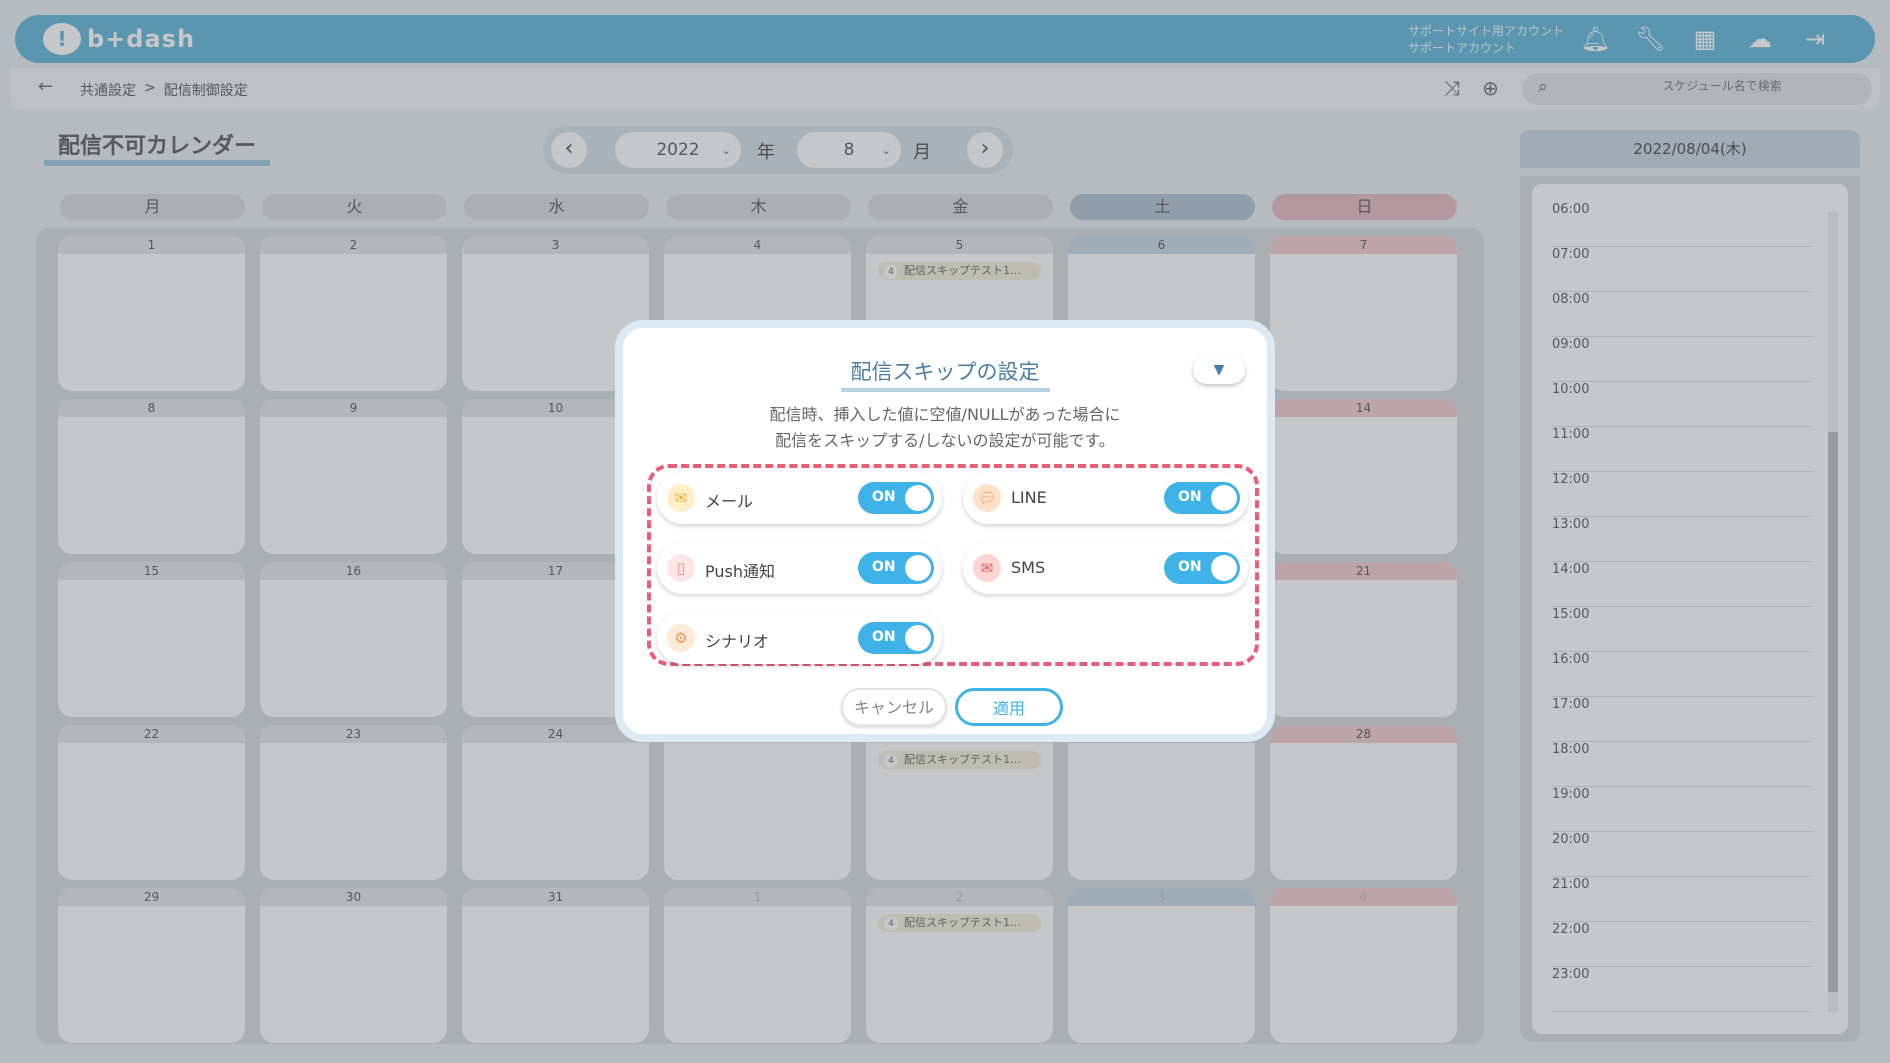 This screenshot has height=1063, width=1890. What do you see at coordinates (945, 414) in the screenshot?
I see `desc-line-1: 配信時、挿入した値に空値/NULLがあった場合に` at bounding box center [945, 414].